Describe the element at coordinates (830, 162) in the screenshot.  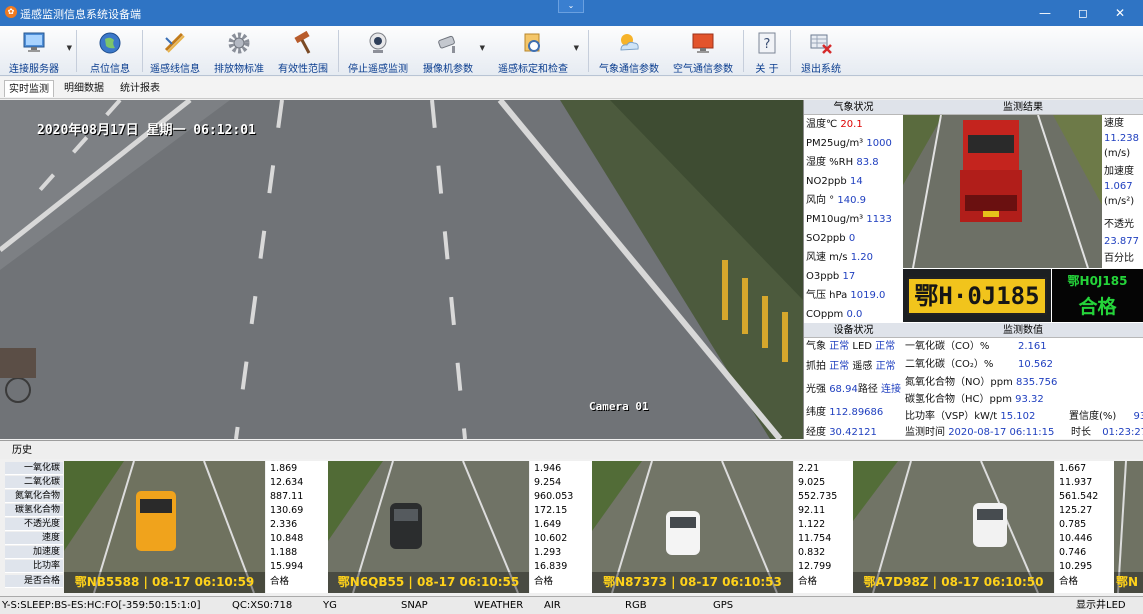
I see `weather-label: 湿度 %RH` at that location.